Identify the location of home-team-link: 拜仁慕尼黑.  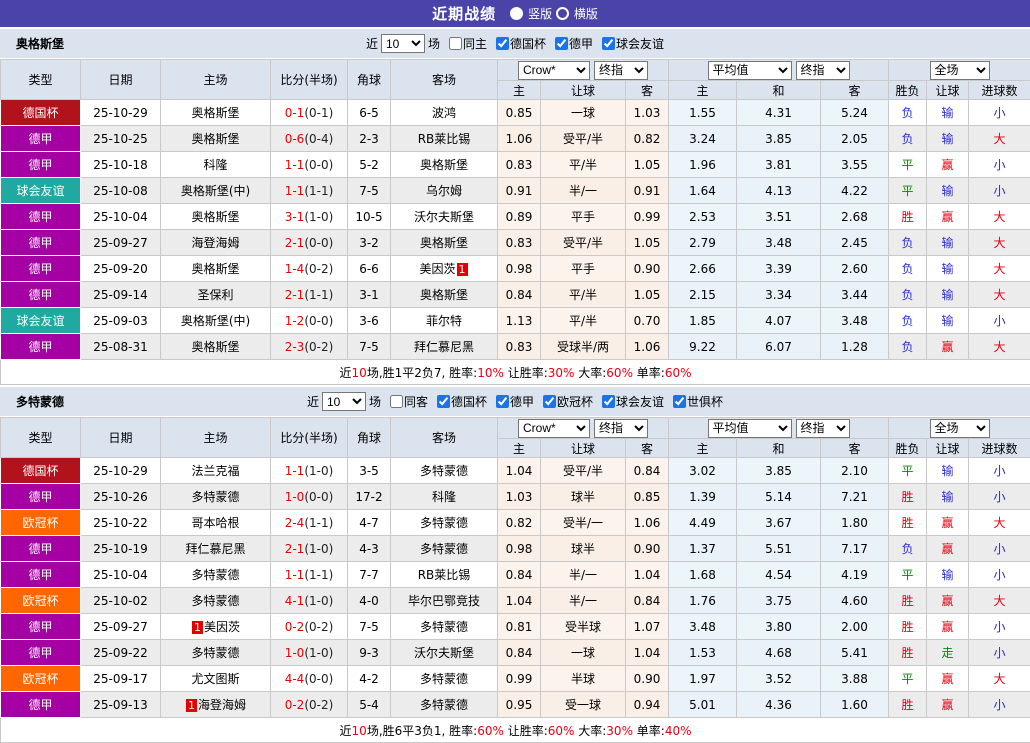
(215, 549).